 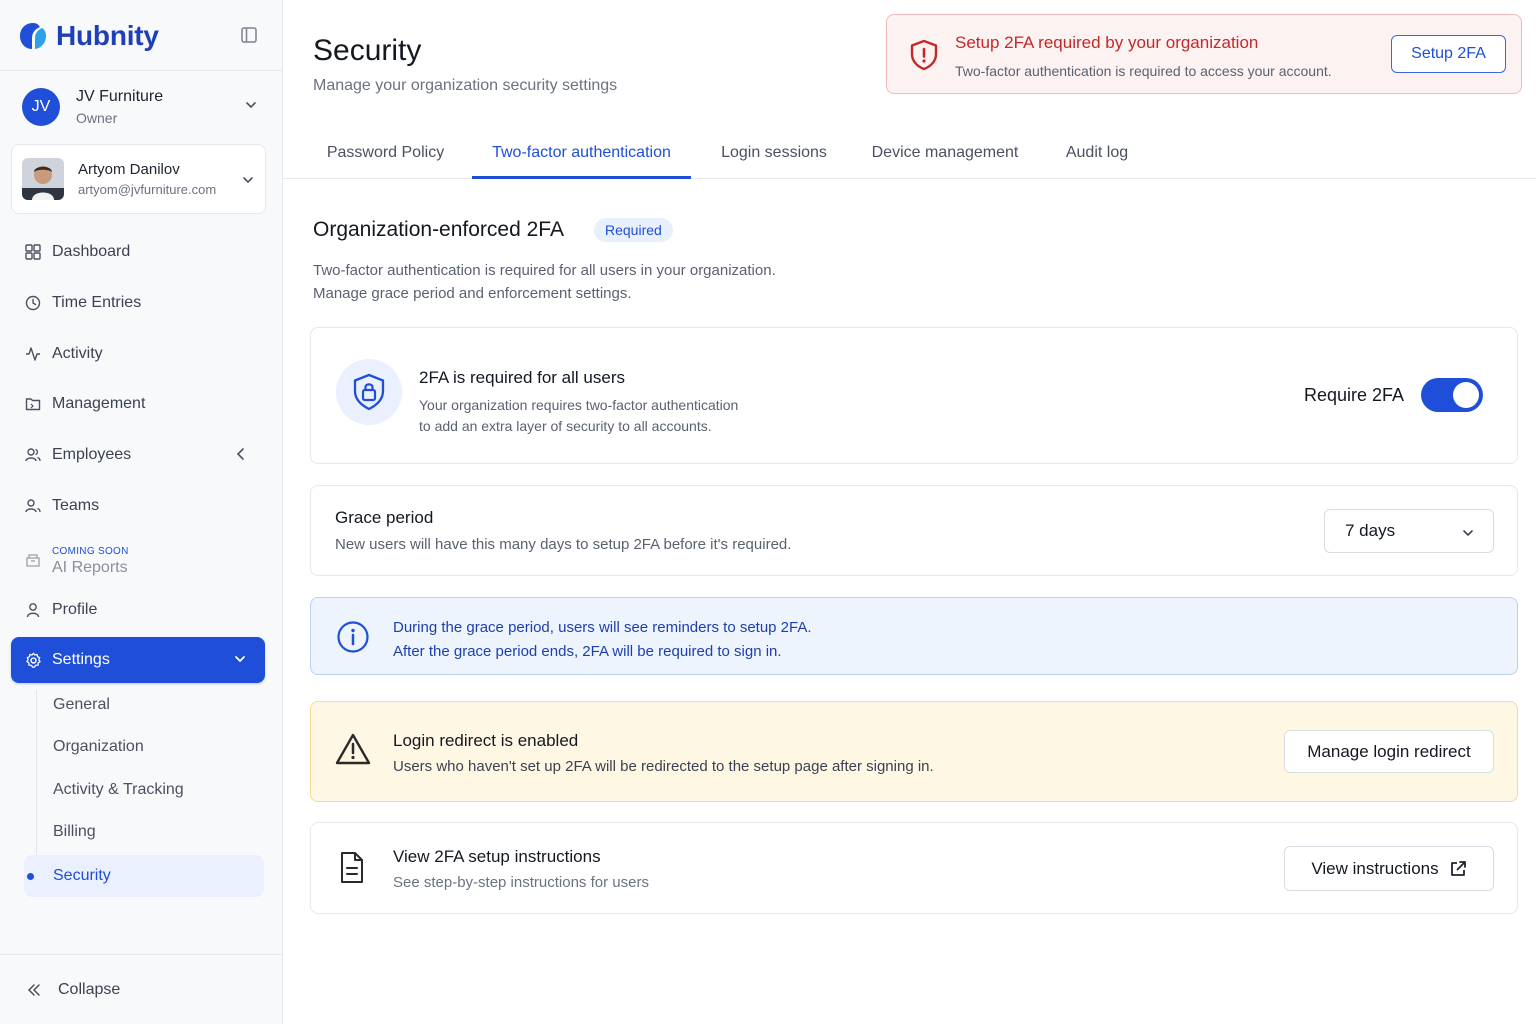 What do you see at coordinates (41, 107) in the screenshot?
I see `org-avatar: JV` at bounding box center [41, 107].